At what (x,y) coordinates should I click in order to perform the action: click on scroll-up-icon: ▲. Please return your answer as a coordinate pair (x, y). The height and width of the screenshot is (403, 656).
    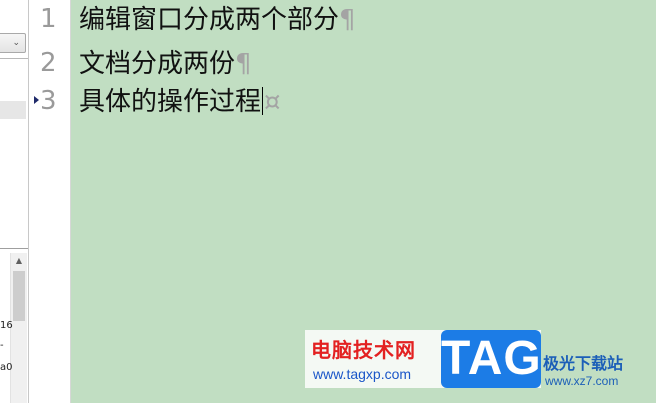
    Looking at the image, I should click on (19, 261).